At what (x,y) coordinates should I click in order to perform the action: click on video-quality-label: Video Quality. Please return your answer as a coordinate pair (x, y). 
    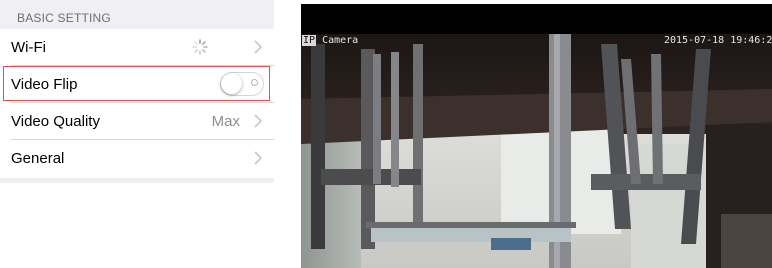
    Looking at the image, I should click on (55, 121).